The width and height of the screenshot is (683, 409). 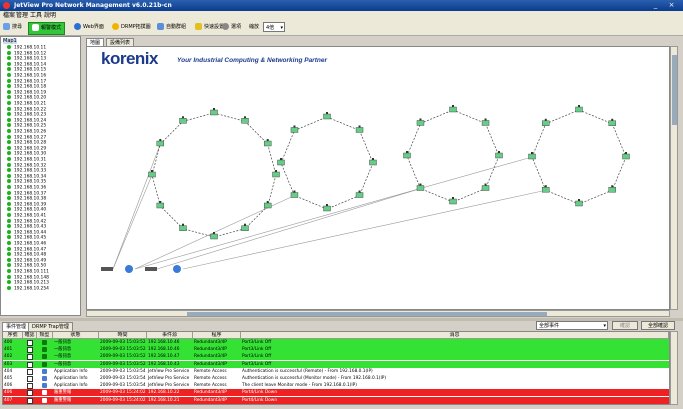 I want to click on ring-link, so click(x=256, y=133).